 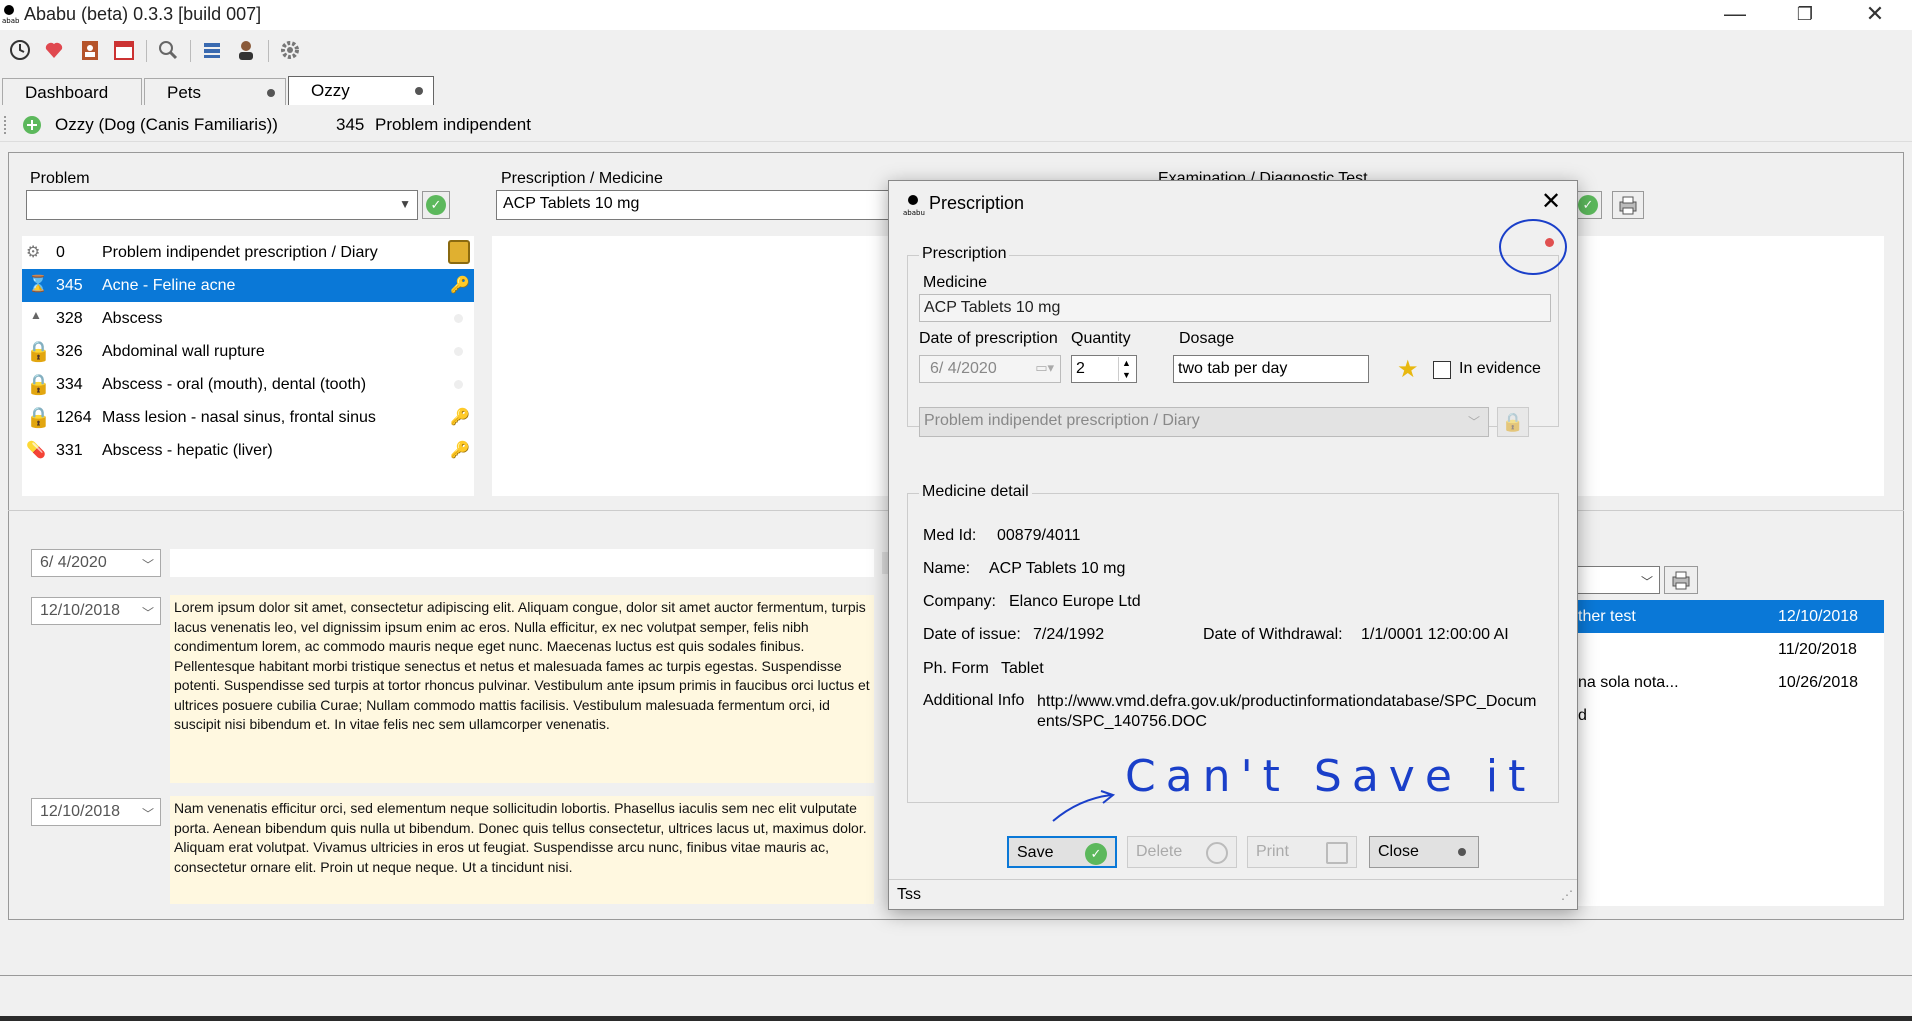 What do you see at coordinates (1551, 201) in the screenshot?
I see `dialog-close-icon: ✕` at bounding box center [1551, 201].